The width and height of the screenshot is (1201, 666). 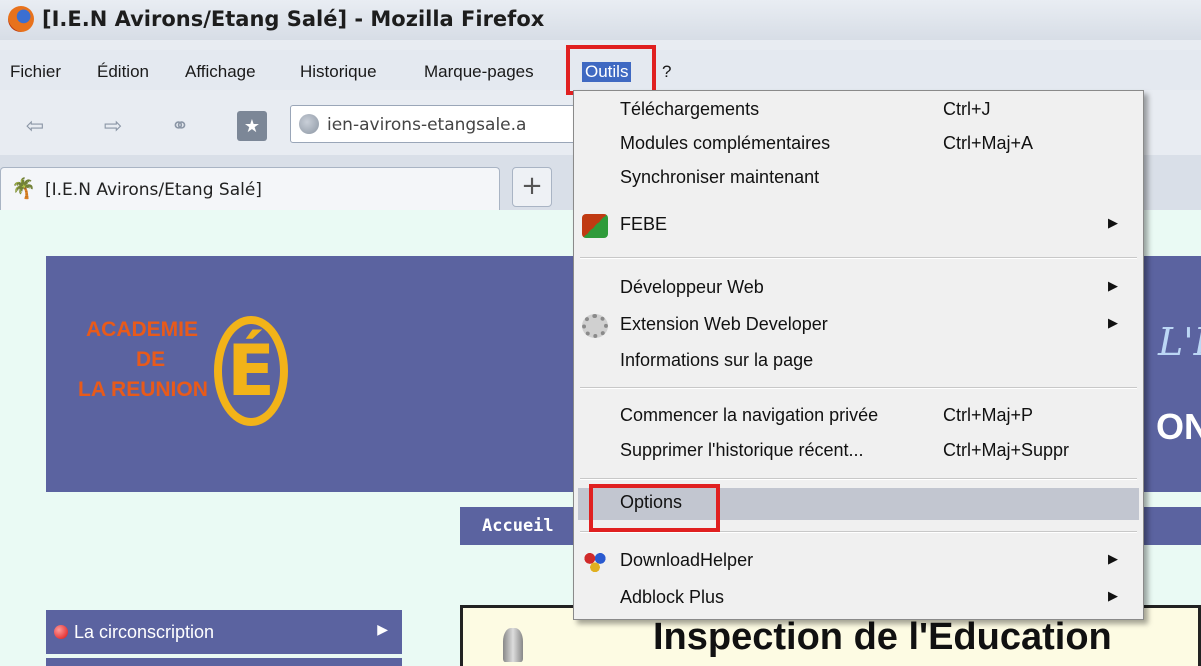 What do you see at coordinates (252, 126) in the screenshot?
I see `bookmark-star-icon: ★` at bounding box center [252, 126].